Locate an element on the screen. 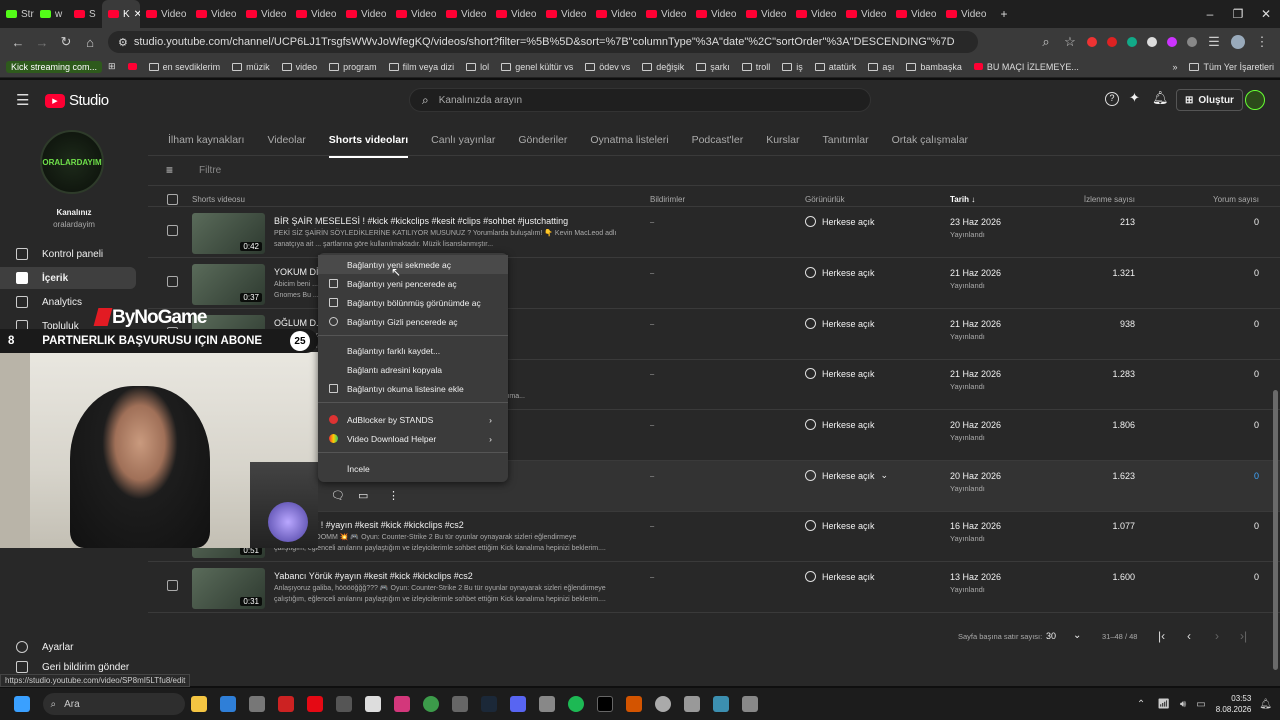  bookmark-folder: ödev vs is located at coordinates (607, 67).